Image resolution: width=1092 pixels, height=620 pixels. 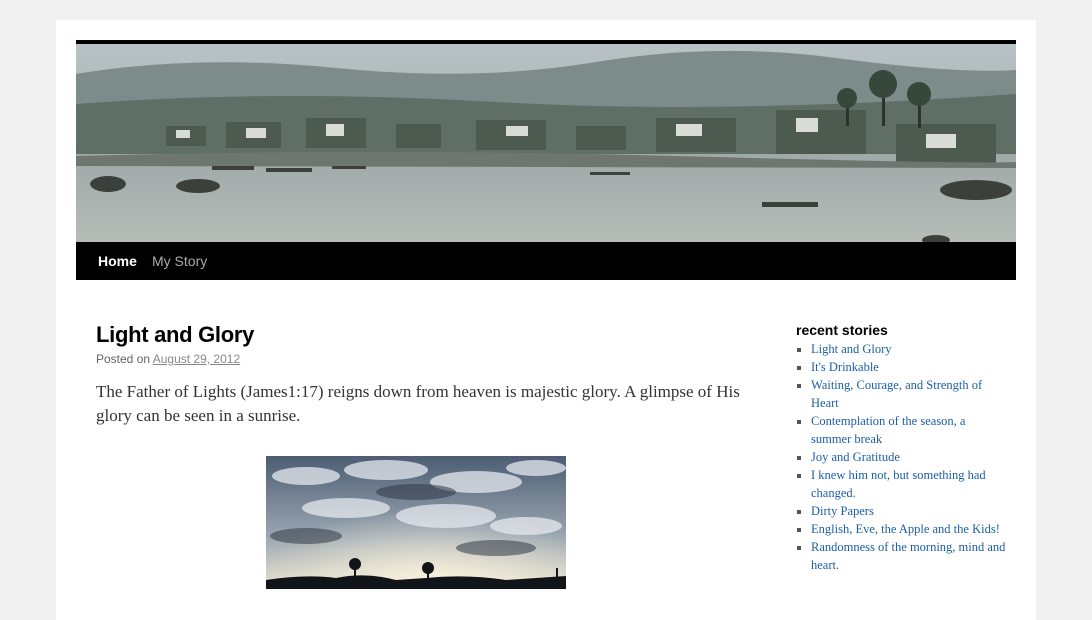 I want to click on sunrise-photo, so click(x=416, y=522).